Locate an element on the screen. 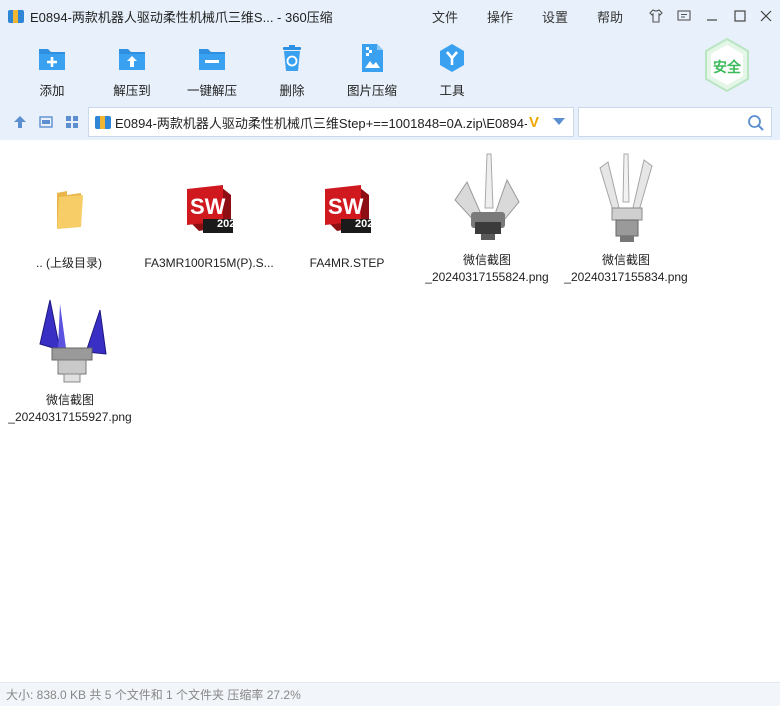  maximize-icon is located at coordinates (740, 16).